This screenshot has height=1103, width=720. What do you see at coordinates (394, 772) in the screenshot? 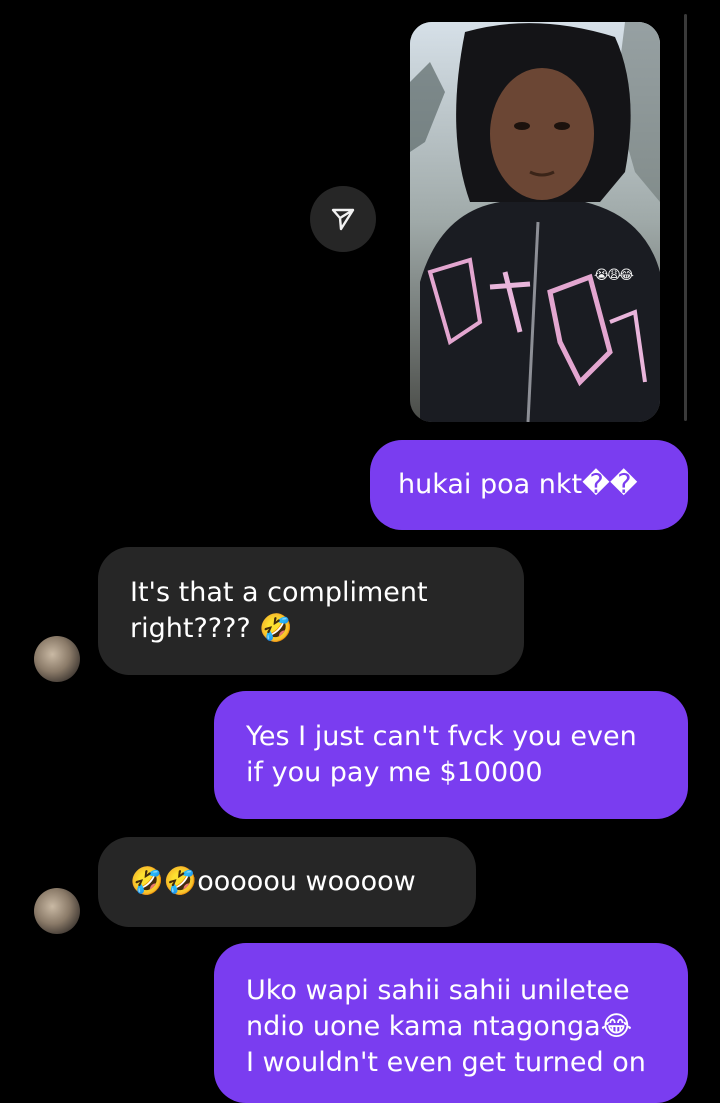
I see `message-text: if you pay me $10000` at bounding box center [394, 772].